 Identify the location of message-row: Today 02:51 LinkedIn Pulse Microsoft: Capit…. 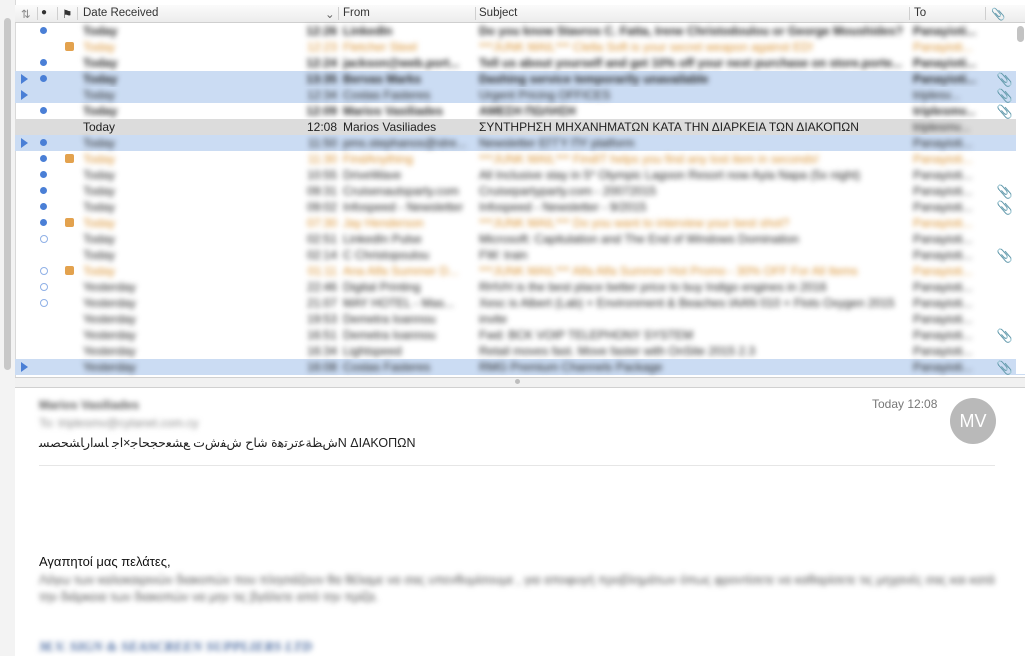
(520, 239).